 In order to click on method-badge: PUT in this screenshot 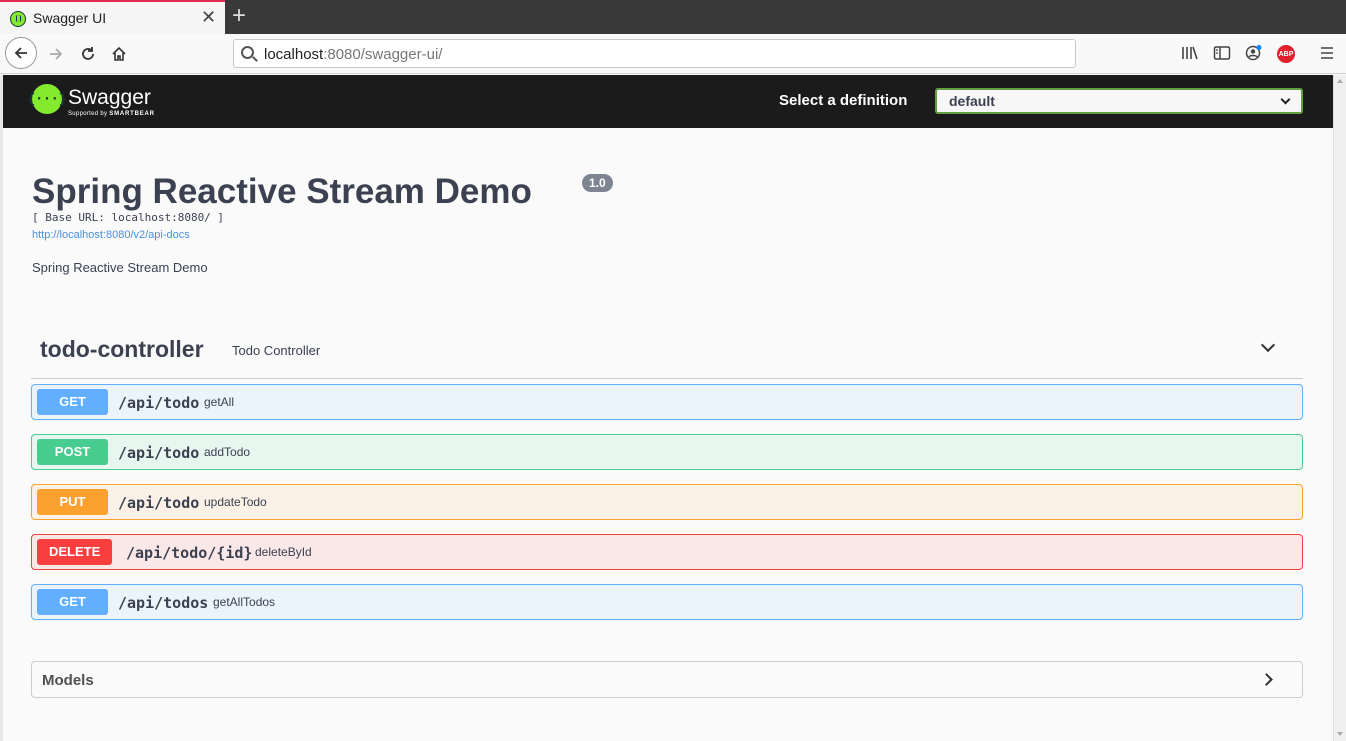, I will do `click(72, 502)`.